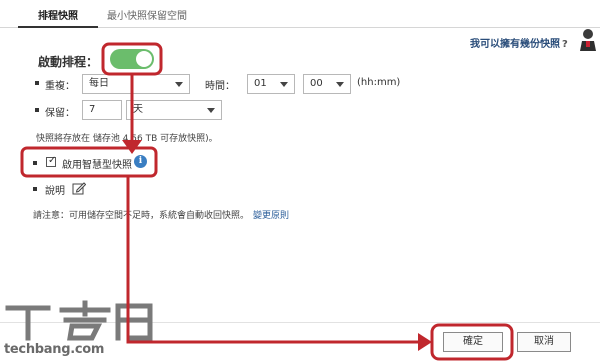 This screenshot has width=600, height=364. Describe the element at coordinates (565, 44) in the screenshot. I see `help-question-mark: ?` at that location.